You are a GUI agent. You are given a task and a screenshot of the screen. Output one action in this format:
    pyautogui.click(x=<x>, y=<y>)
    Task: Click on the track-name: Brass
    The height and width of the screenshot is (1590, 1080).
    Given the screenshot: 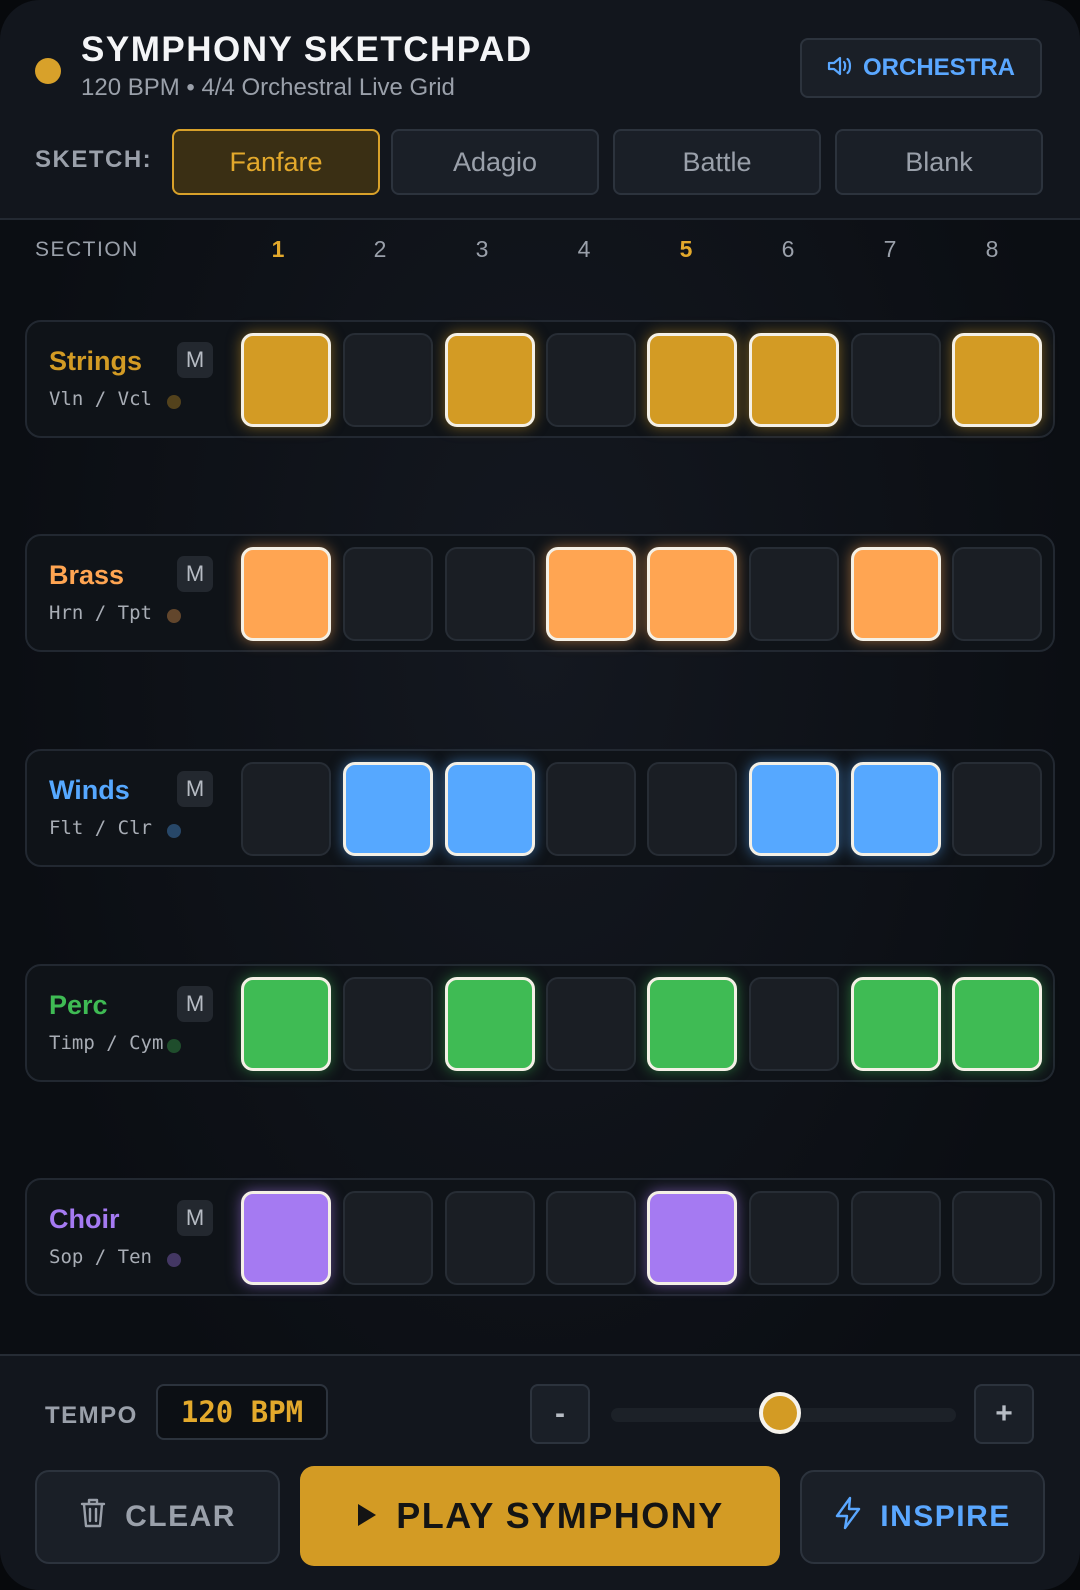 What is the action you would take?
    pyautogui.click(x=87, y=575)
    